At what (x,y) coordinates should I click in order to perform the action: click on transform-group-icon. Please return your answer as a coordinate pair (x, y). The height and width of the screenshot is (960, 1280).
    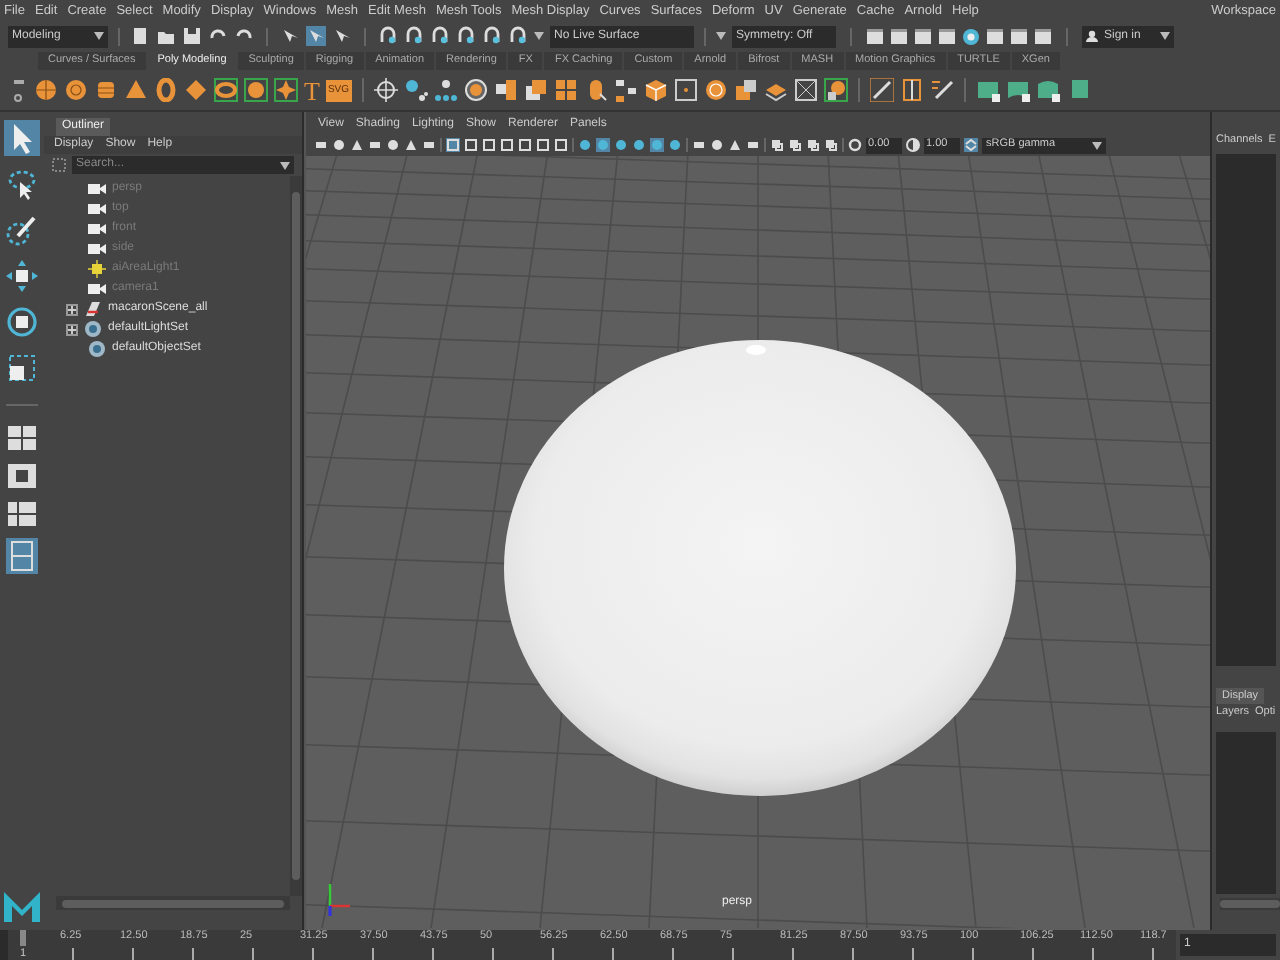
    Looking at the image, I should click on (93, 309).